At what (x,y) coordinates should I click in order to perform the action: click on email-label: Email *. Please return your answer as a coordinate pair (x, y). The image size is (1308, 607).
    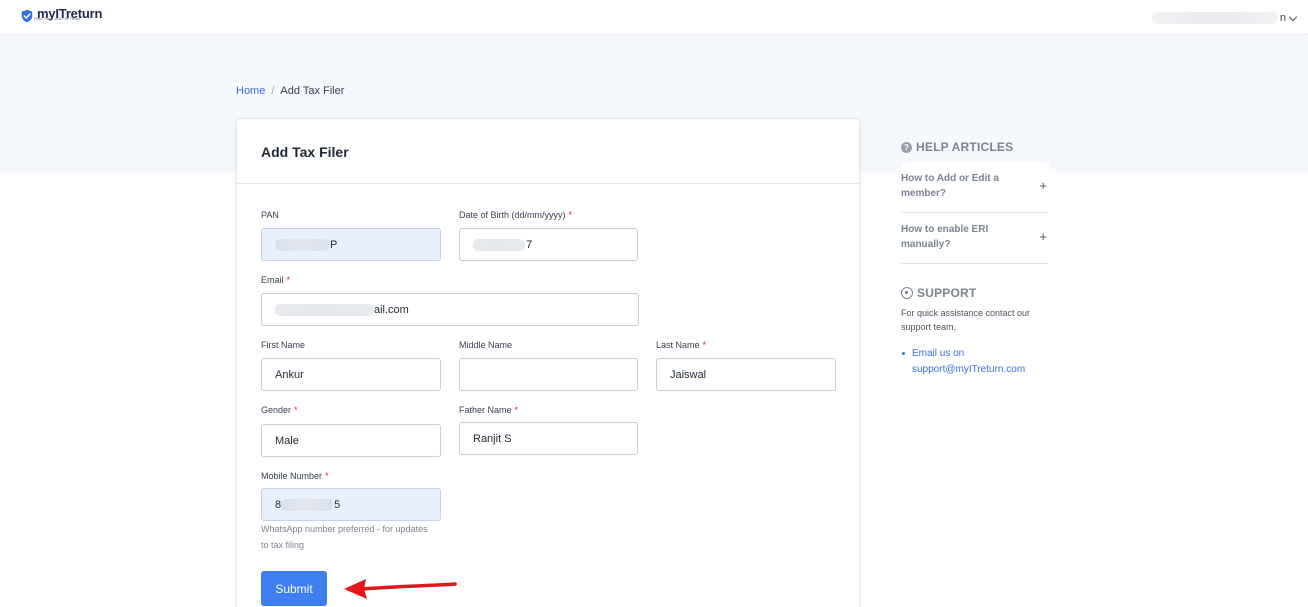
    Looking at the image, I should click on (276, 280).